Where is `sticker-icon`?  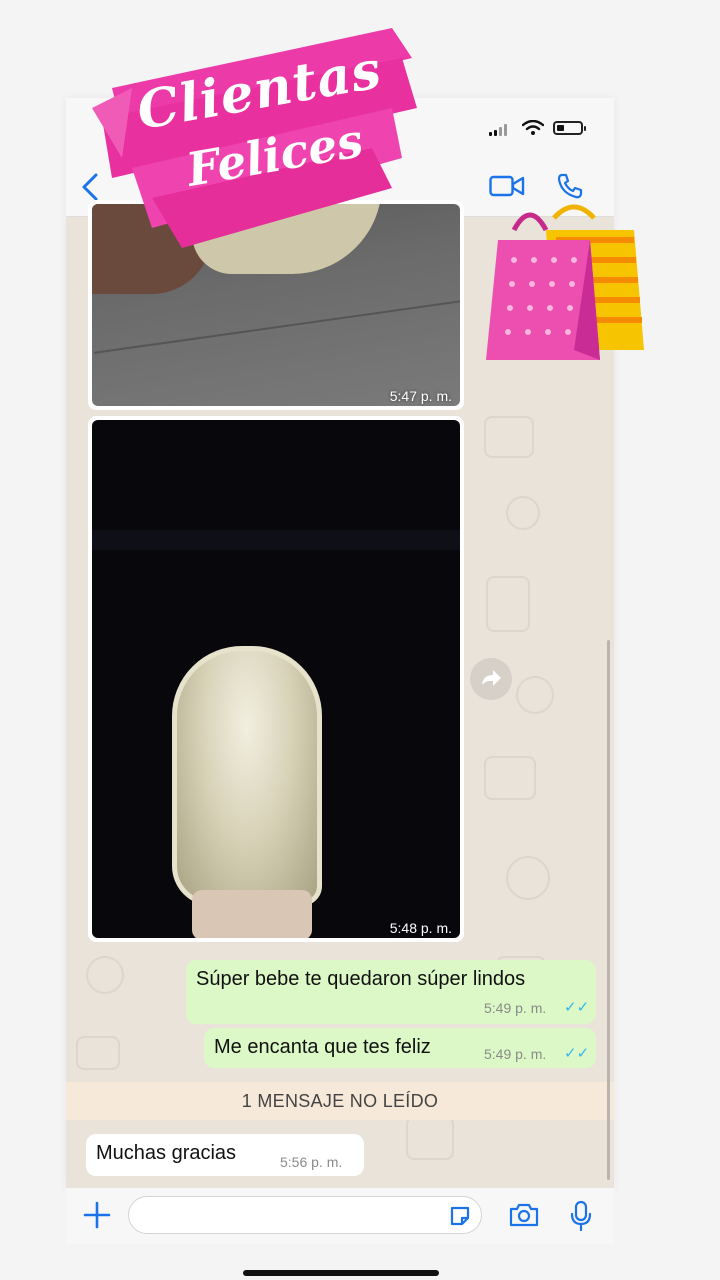
sticker-icon is located at coordinates (460, 1216).